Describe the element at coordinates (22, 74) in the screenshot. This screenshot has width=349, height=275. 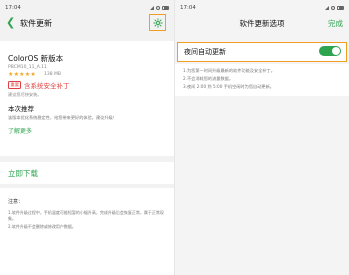
I see `rating-stars: ★★★★★` at that location.